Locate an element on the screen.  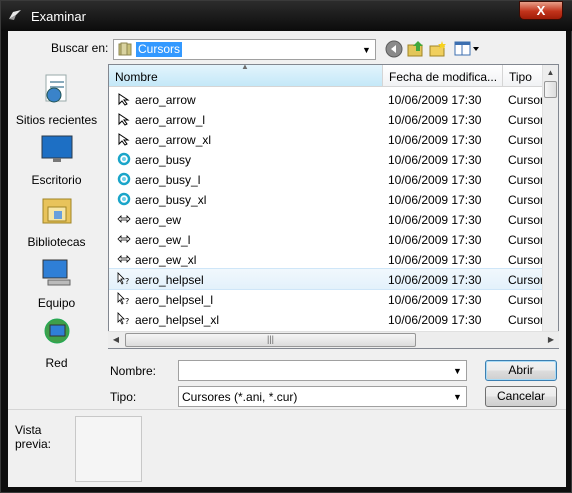
place-desktop: Escritorio is located at coordinates (56, 163).